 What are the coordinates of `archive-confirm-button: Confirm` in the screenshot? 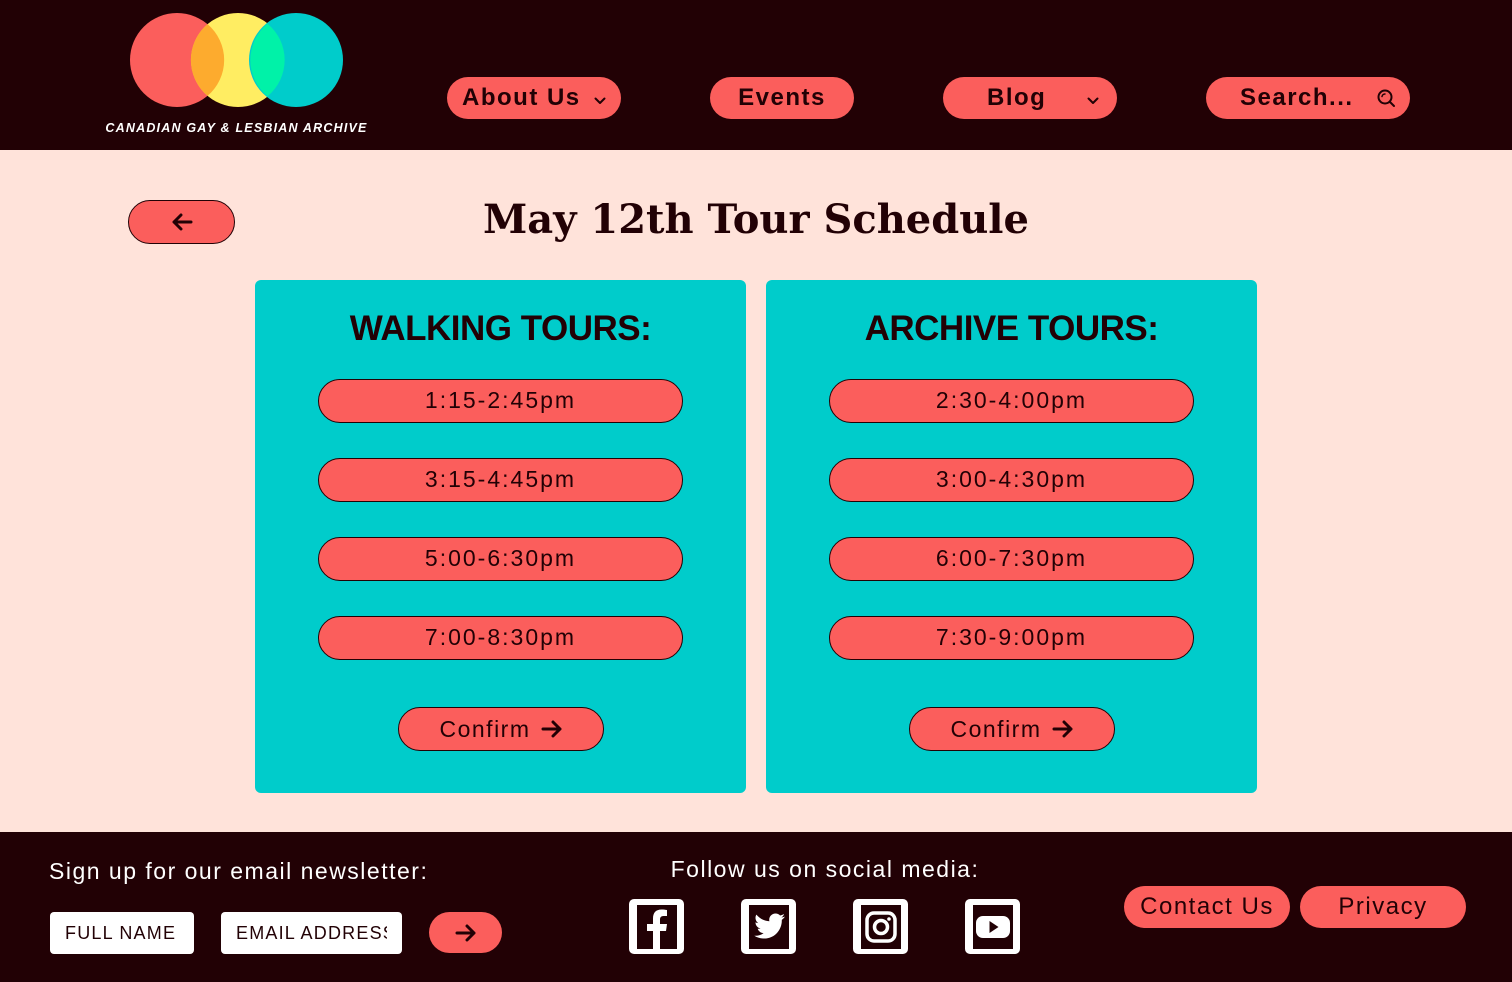 It's located at (1012, 729).